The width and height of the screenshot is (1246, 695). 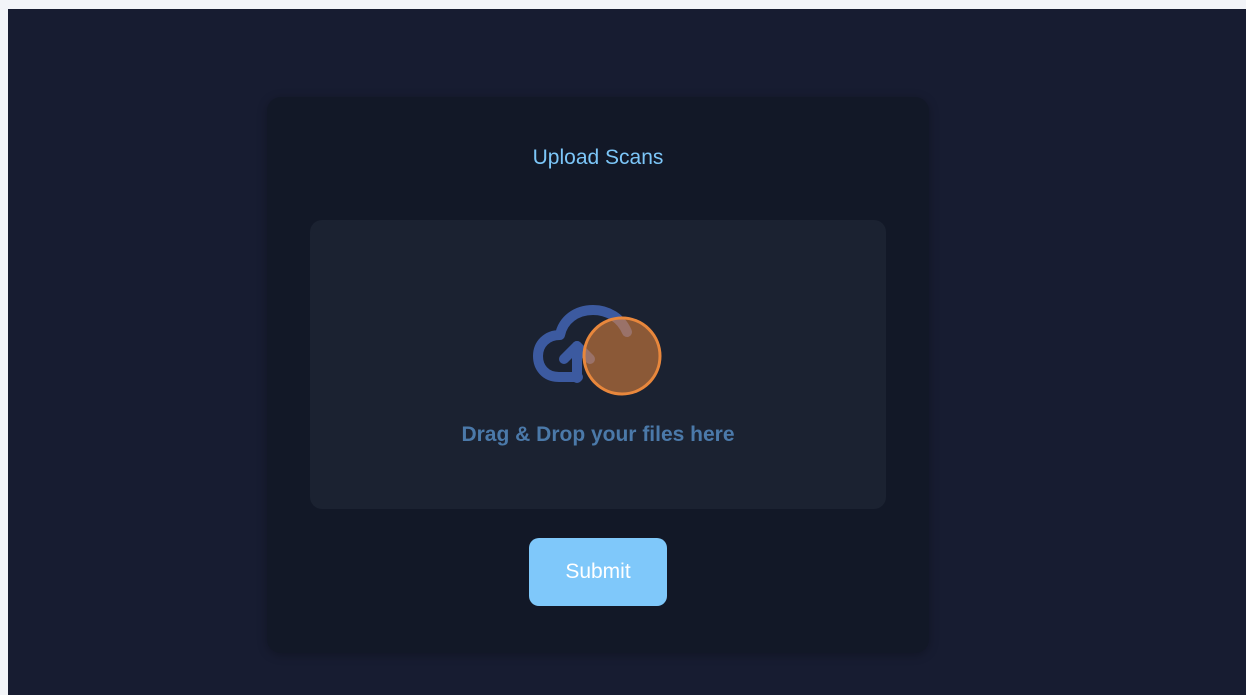 I want to click on dropzone-text: Drag & Drop your files here, so click(x=598, y=434).